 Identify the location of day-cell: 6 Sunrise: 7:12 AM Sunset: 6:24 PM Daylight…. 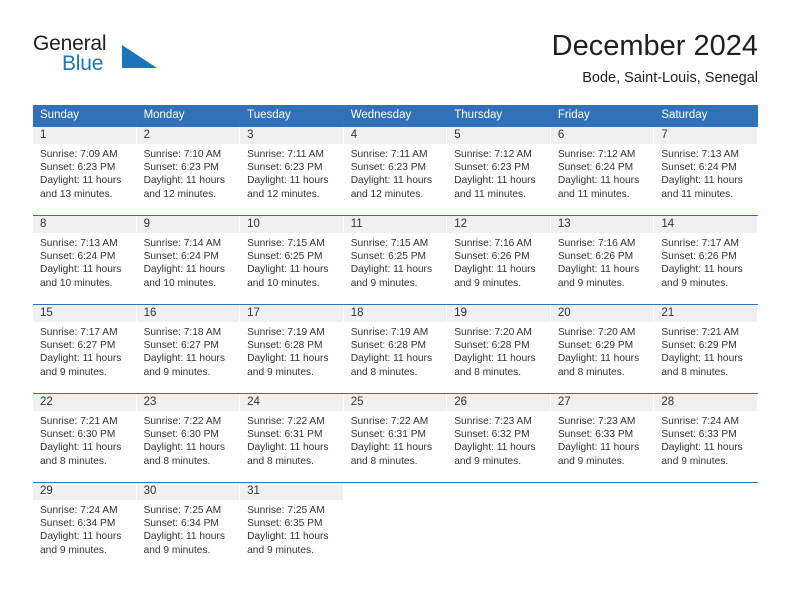
(602, 171).